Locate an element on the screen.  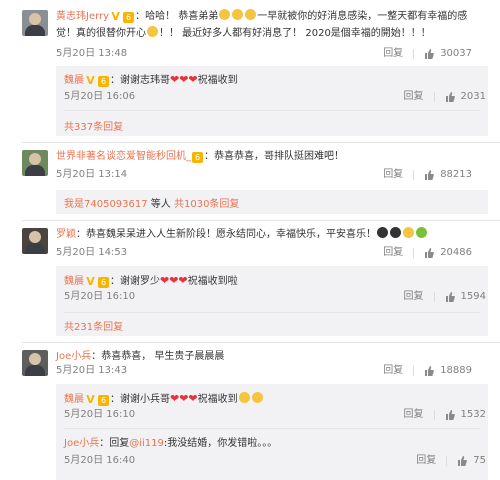
comment-meta: 5月20日 13:14 回复 88213 is located at coordinates (271, 175).